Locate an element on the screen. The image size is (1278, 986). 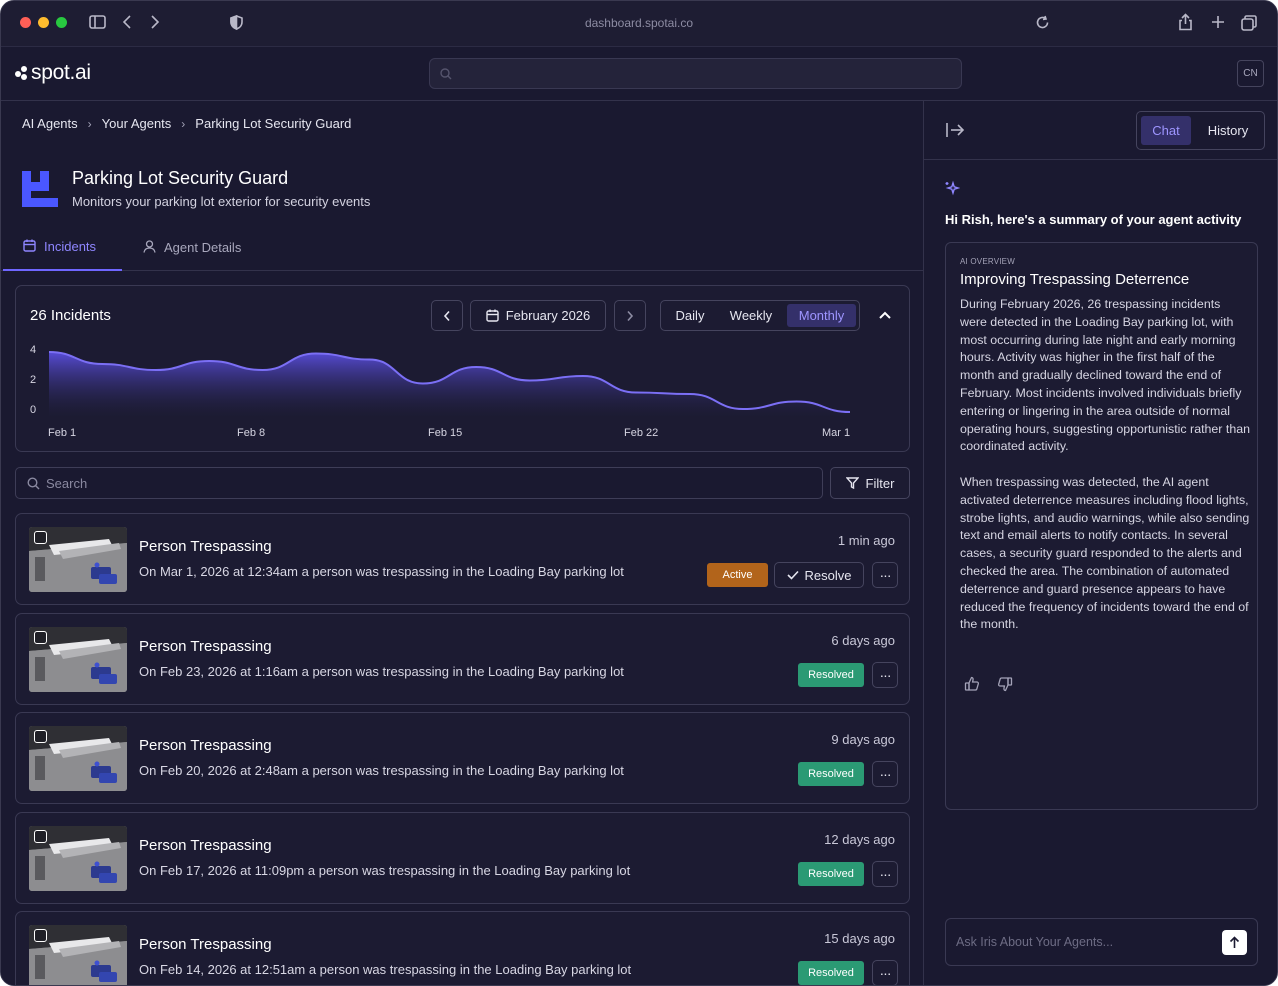
breadcrumb-ai-agents: AI Agents is located at coordinates (50, 123).